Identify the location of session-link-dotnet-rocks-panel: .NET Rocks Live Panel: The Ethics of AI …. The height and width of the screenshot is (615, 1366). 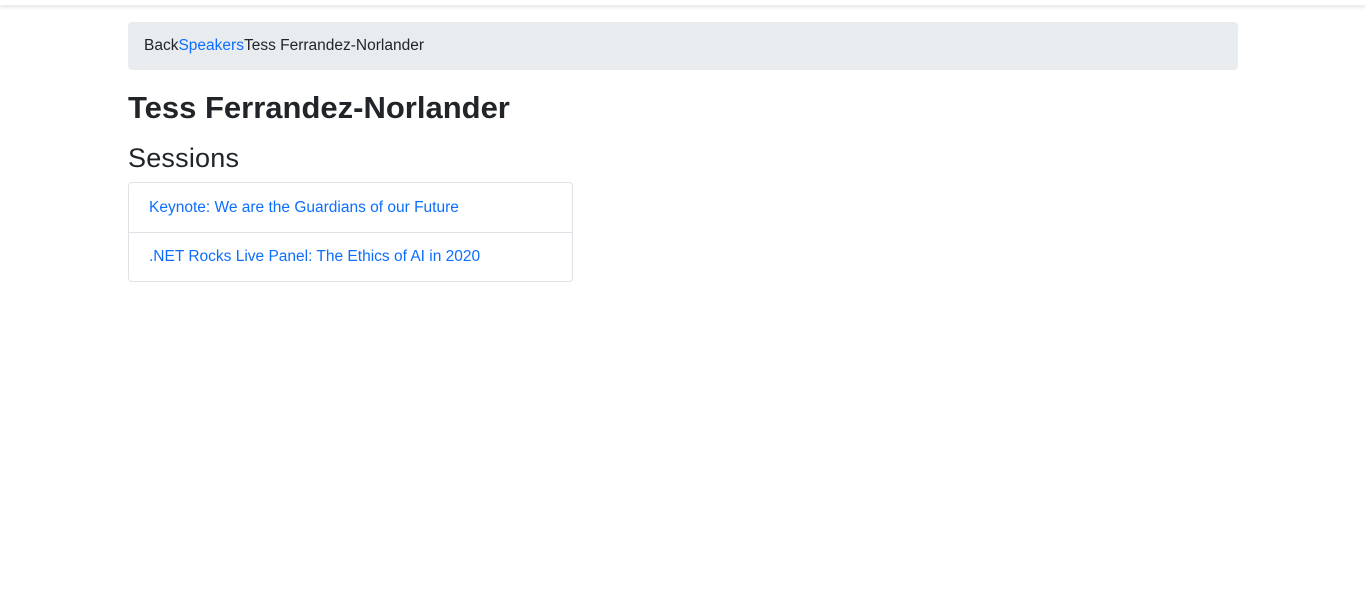
(350, 256).